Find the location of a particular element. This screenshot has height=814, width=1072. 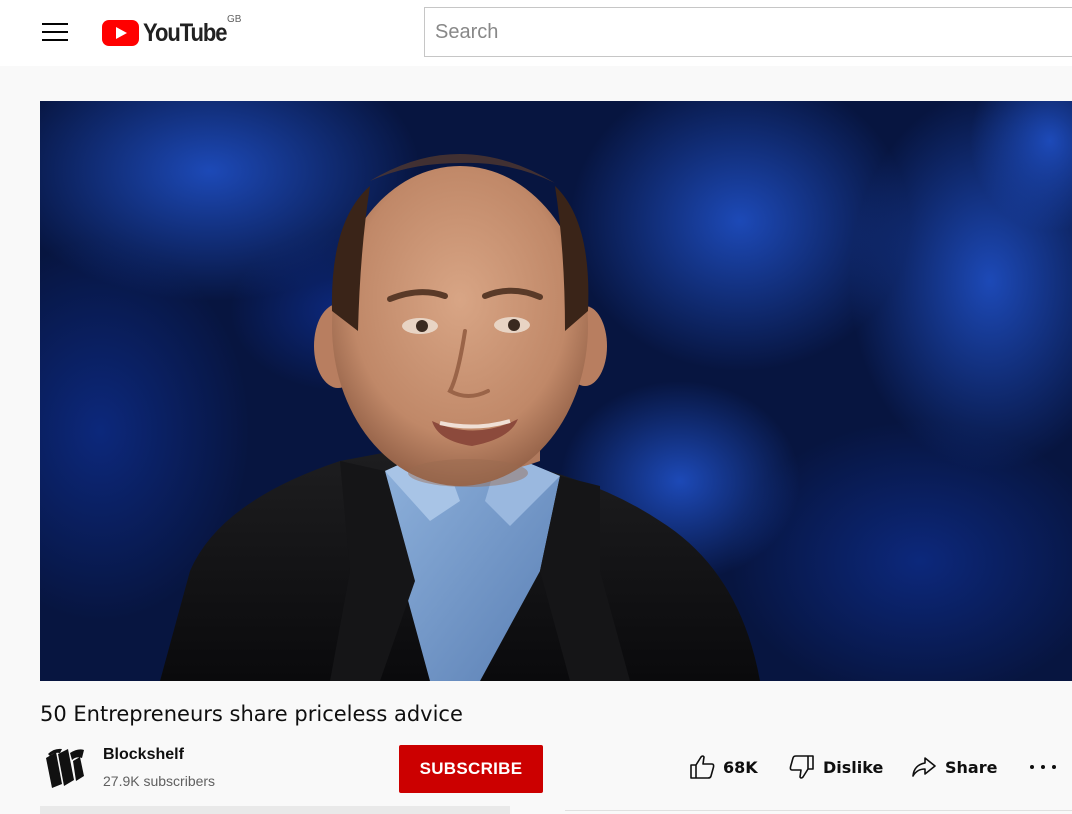

thumbs-down-icon is located at coordinates (801, 767).